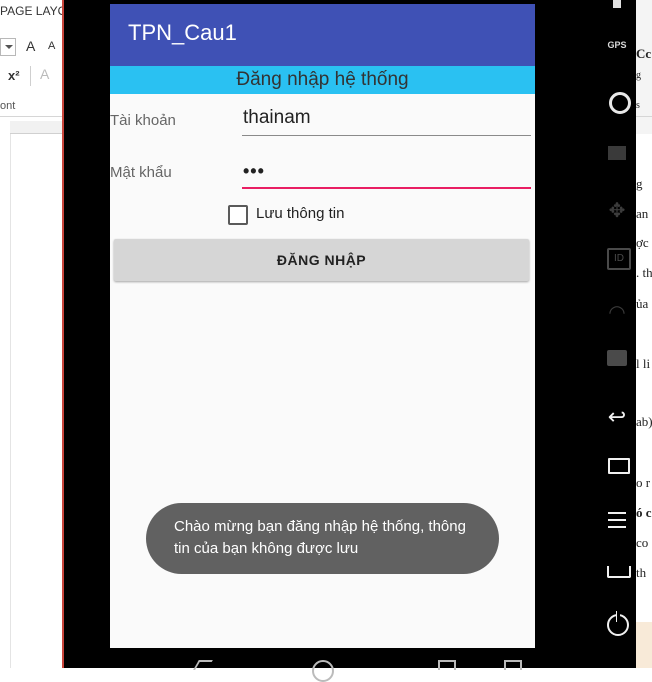  I want to click on doc-text-line: . th, so click(644, 272).